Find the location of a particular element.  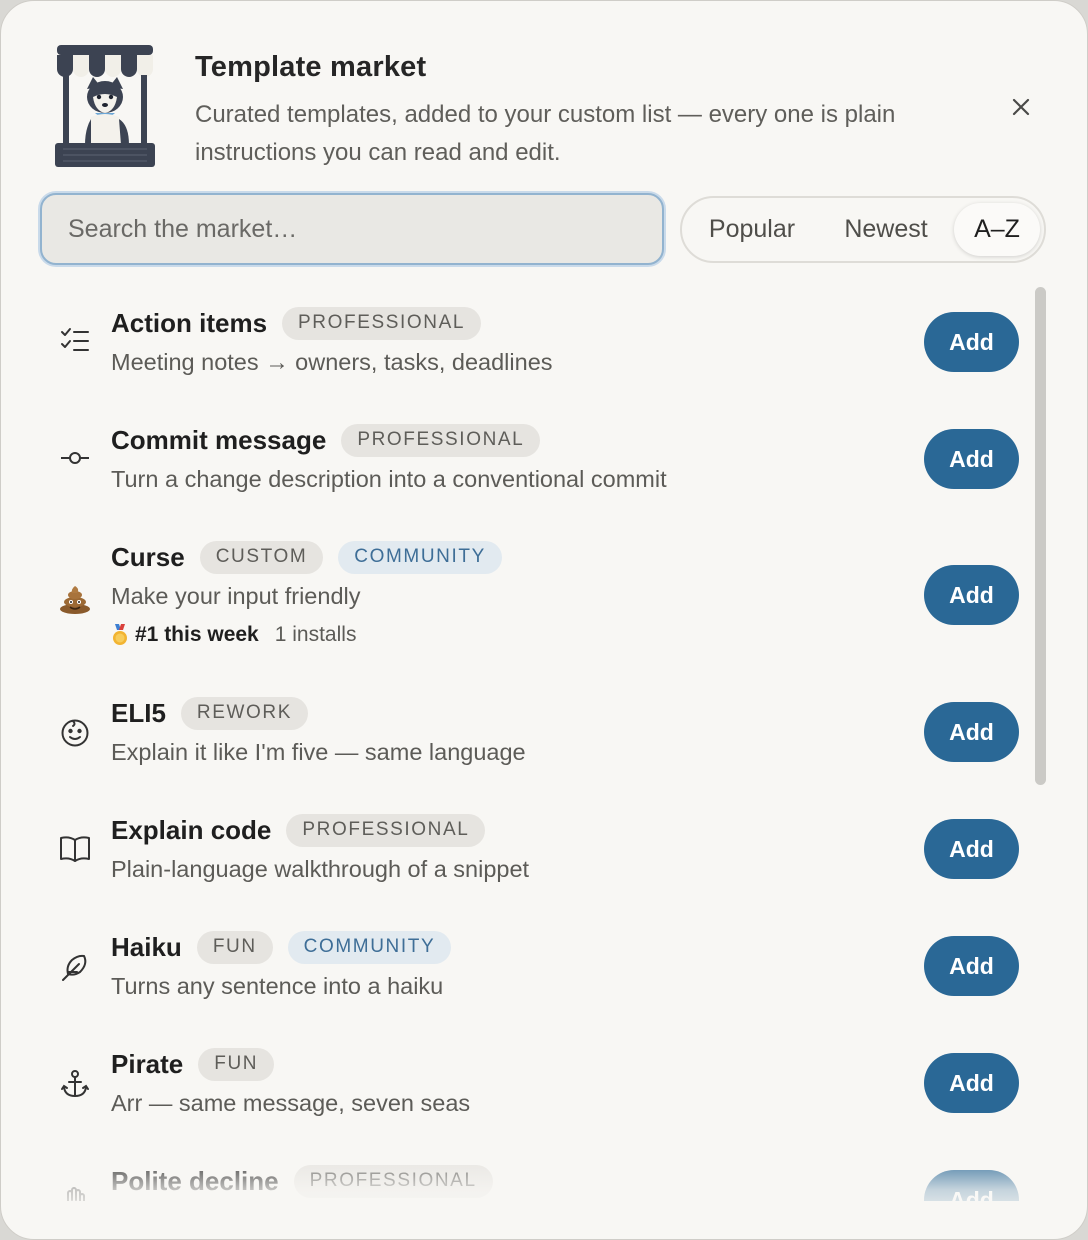

template-description: Arr — same message, seven seas is located at coordinates (291, 1103).